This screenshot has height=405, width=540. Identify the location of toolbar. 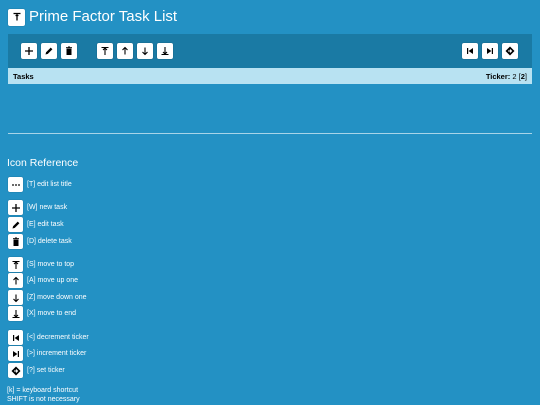
(270, 51).